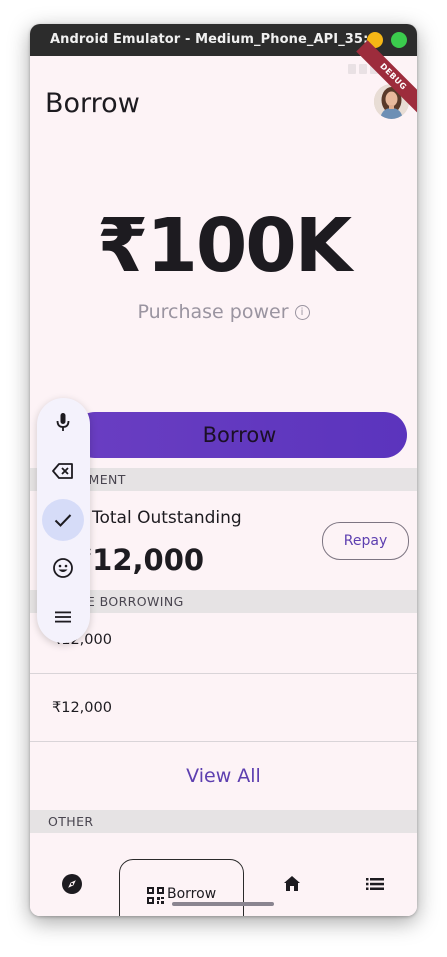 The image size is (447, 957). What do you see at coordinates (223, 821) in the screenshot?
I see `section-header-other: OTHER` at bounding box center [223, 821].